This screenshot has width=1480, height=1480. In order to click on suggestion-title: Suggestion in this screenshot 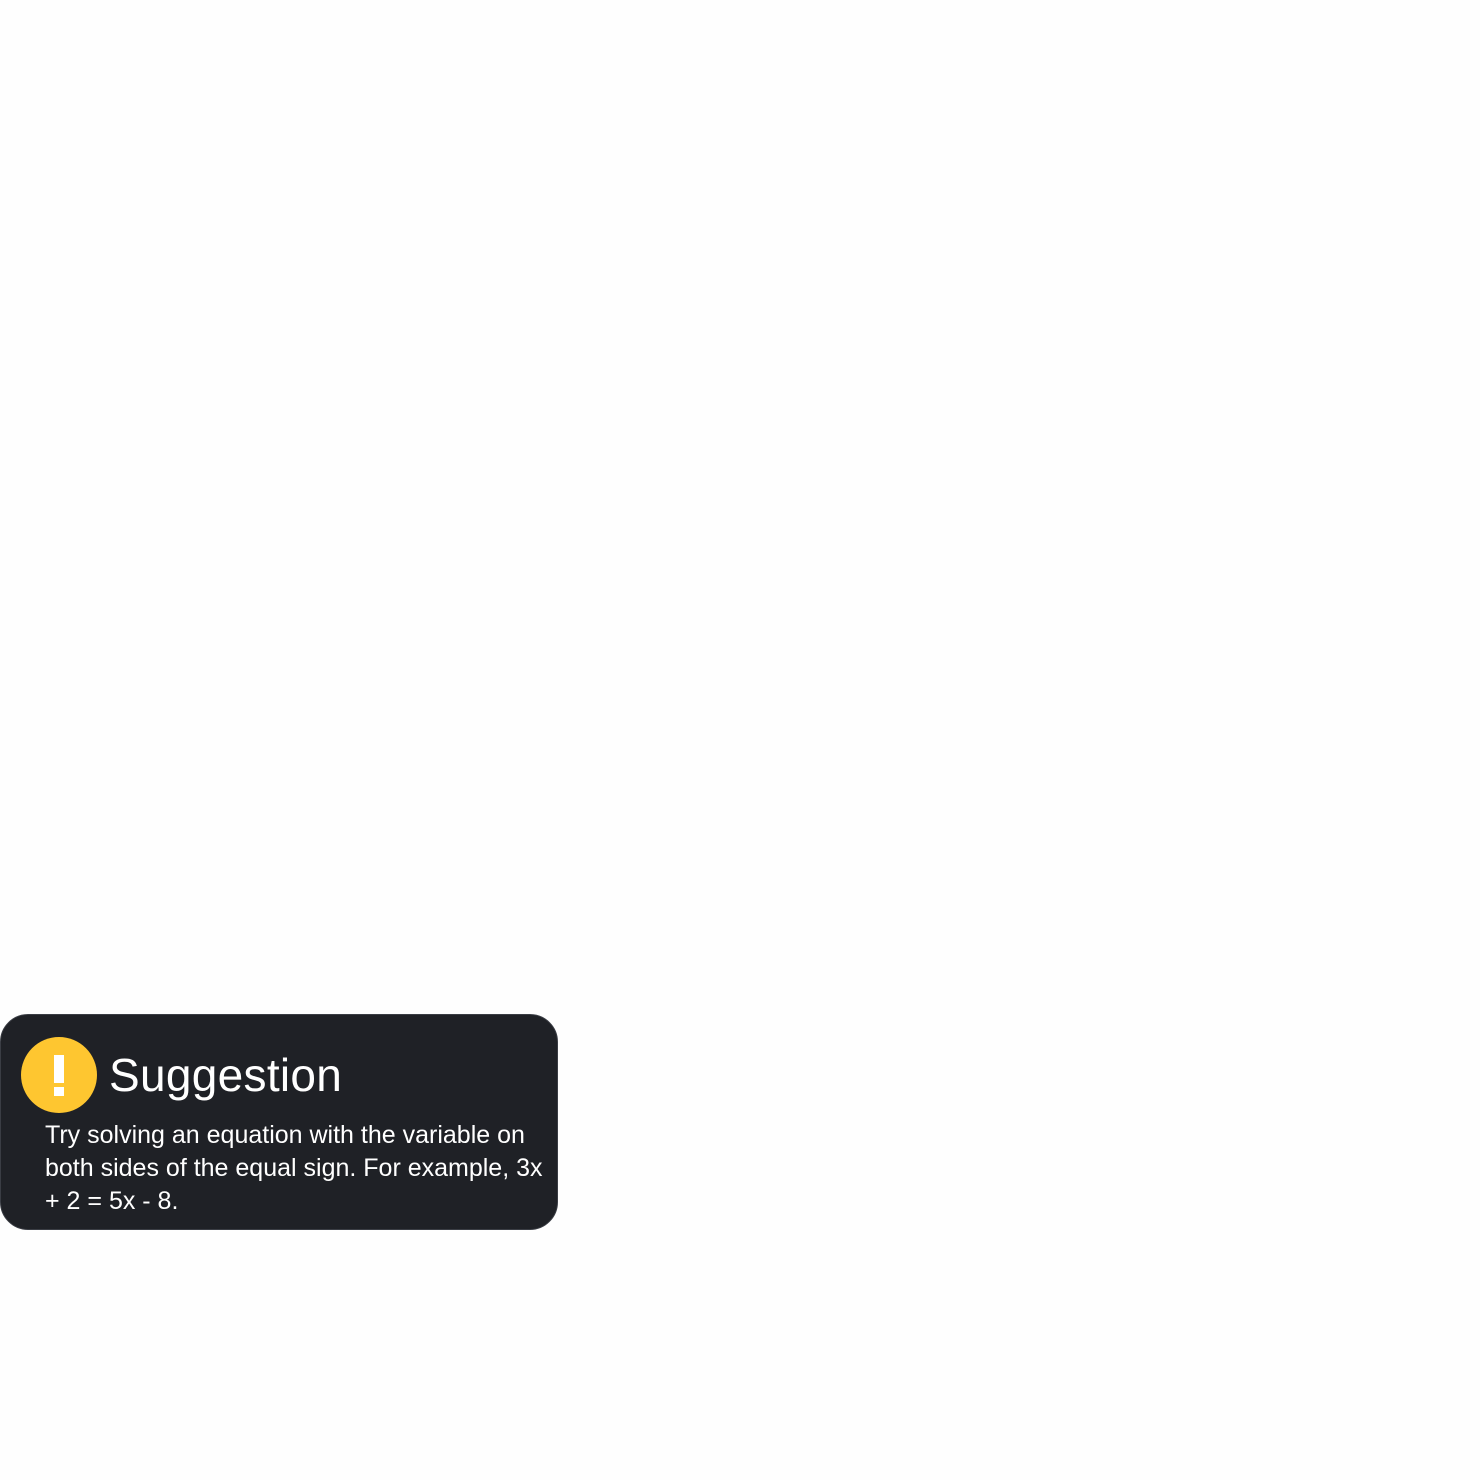, I will do `click(226, 1075)`.